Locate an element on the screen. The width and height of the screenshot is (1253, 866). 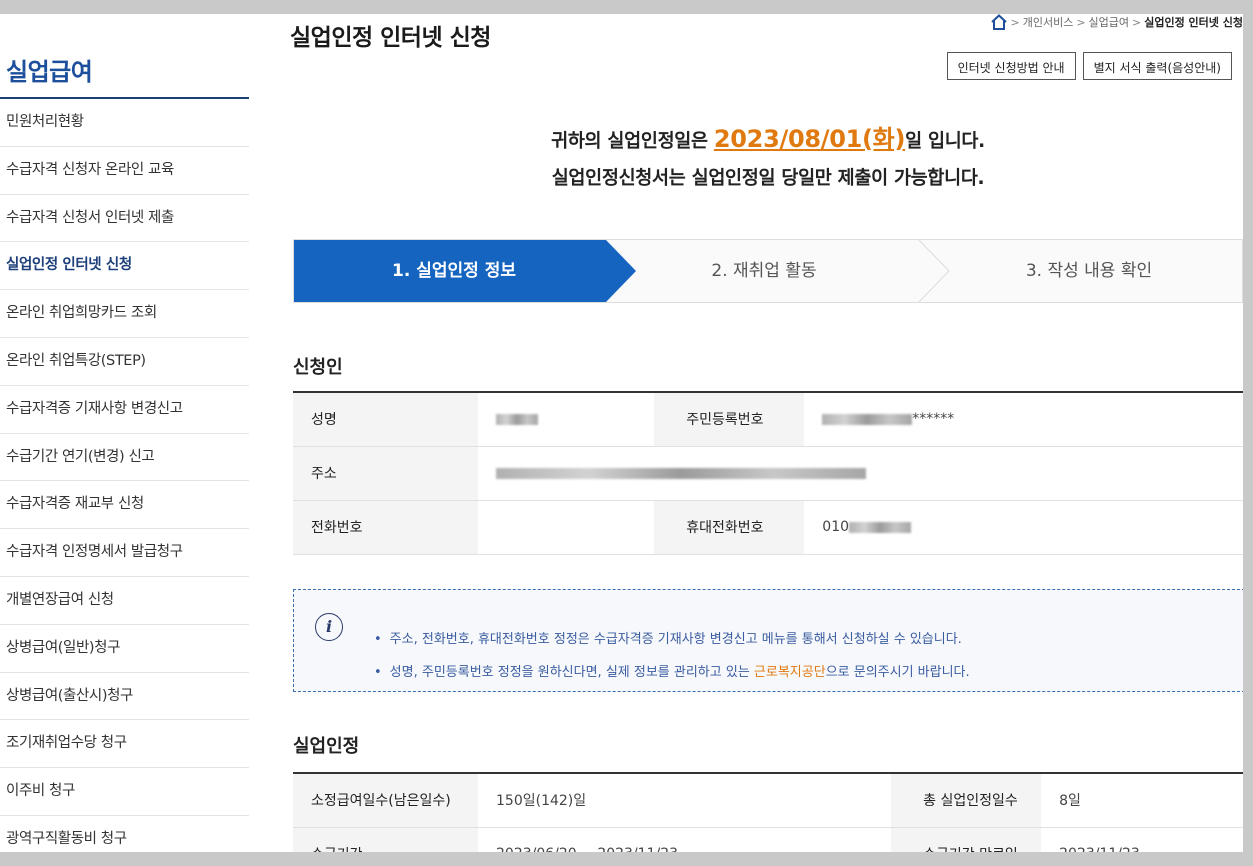
breadcrumb: > 개인서비스 > 실업급여 > 실업인정 인터넷 신청 is located at coordinates (1116, 22).